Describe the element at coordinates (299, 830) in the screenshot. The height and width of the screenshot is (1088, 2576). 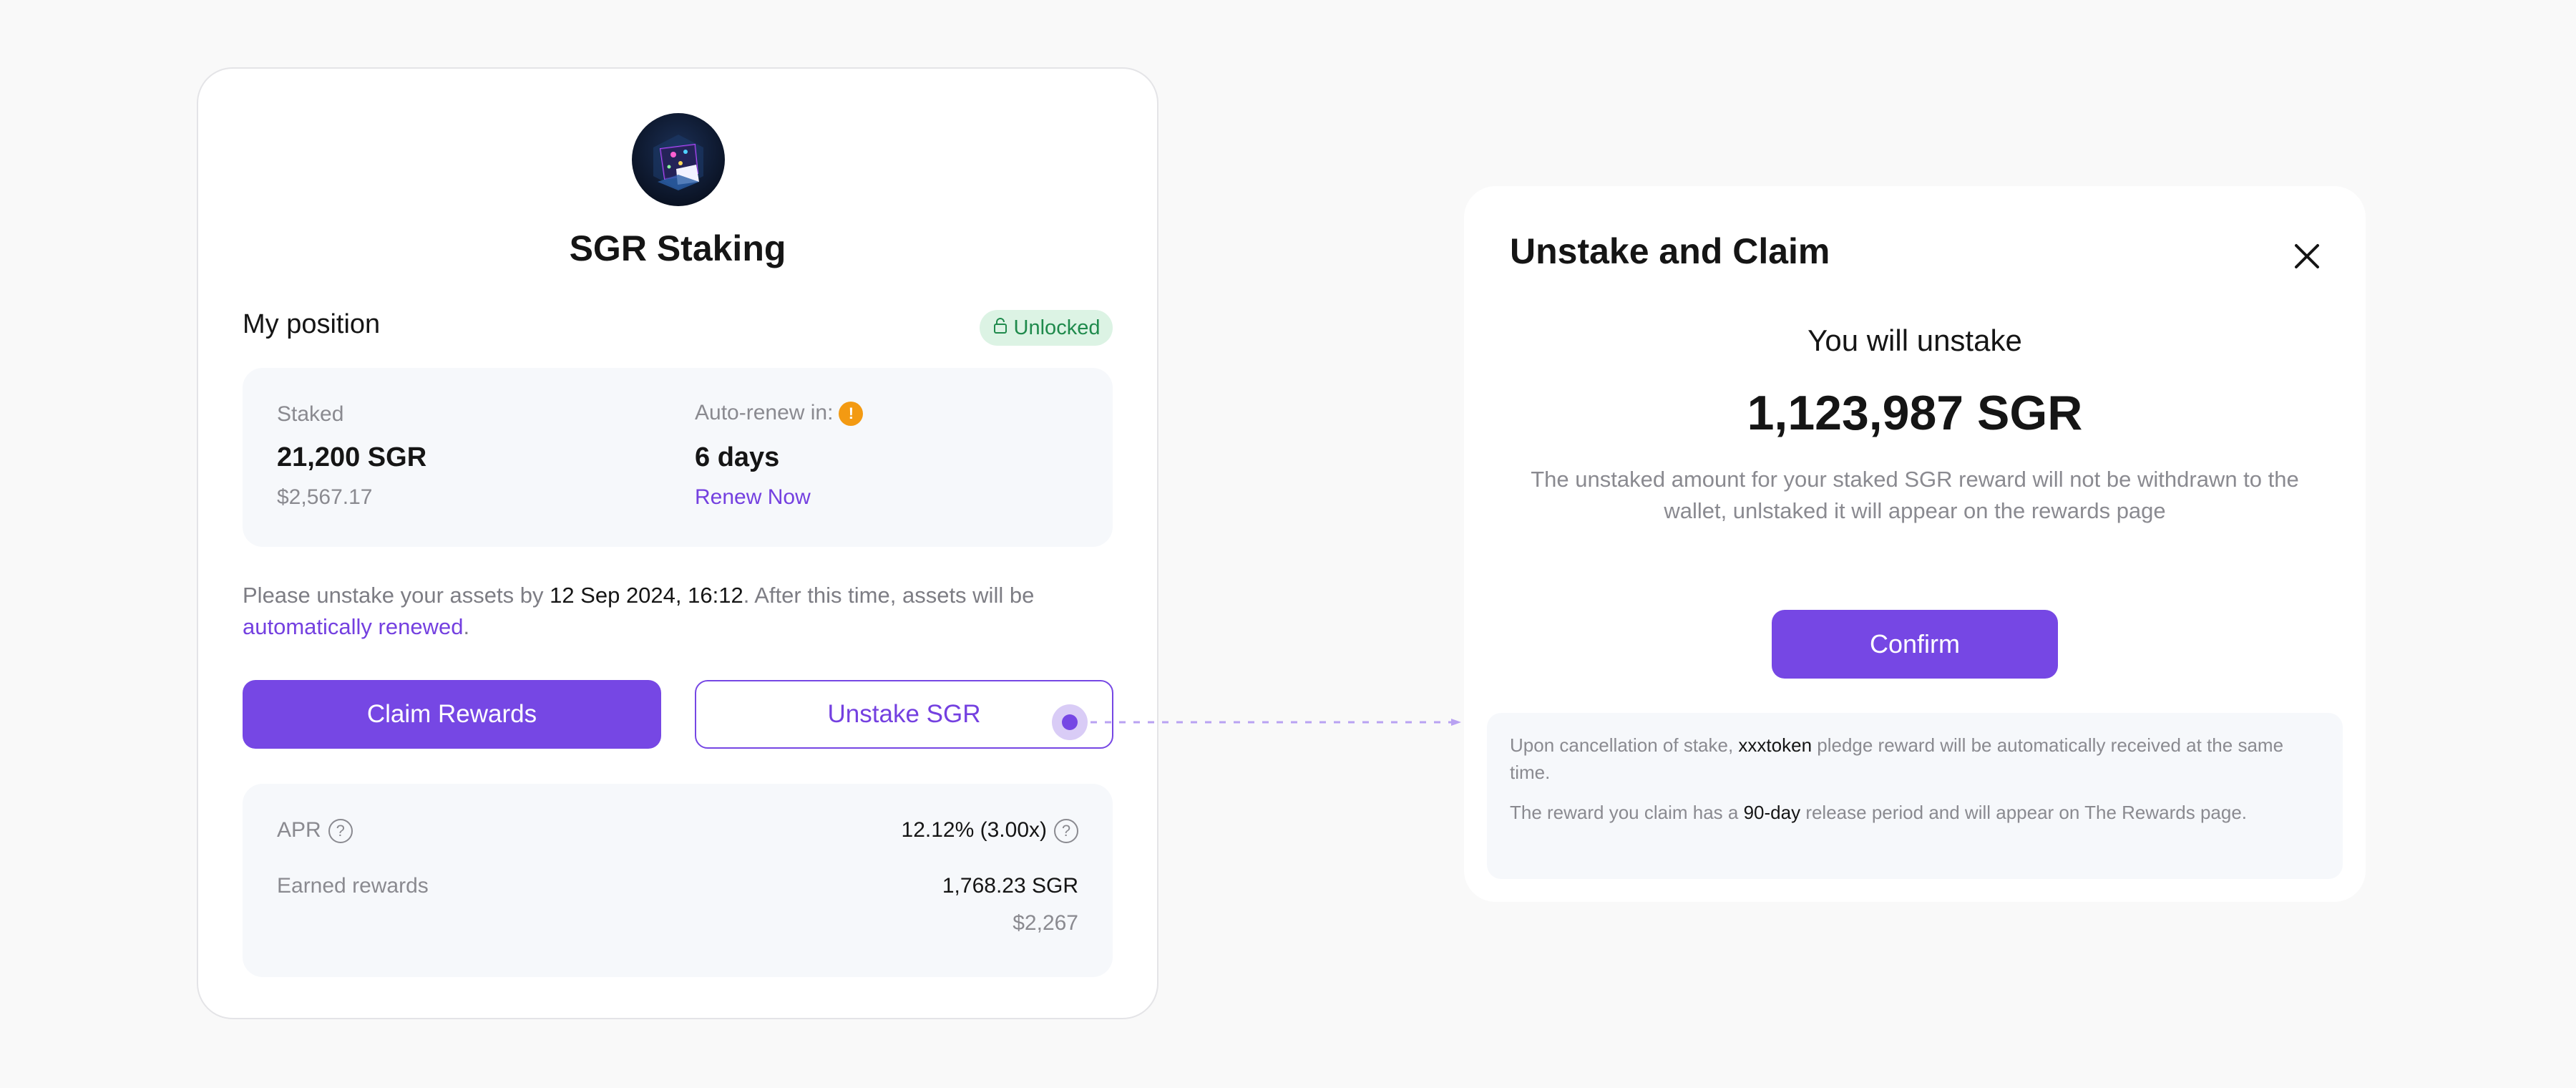
I see `apr-label: APR` at that location.